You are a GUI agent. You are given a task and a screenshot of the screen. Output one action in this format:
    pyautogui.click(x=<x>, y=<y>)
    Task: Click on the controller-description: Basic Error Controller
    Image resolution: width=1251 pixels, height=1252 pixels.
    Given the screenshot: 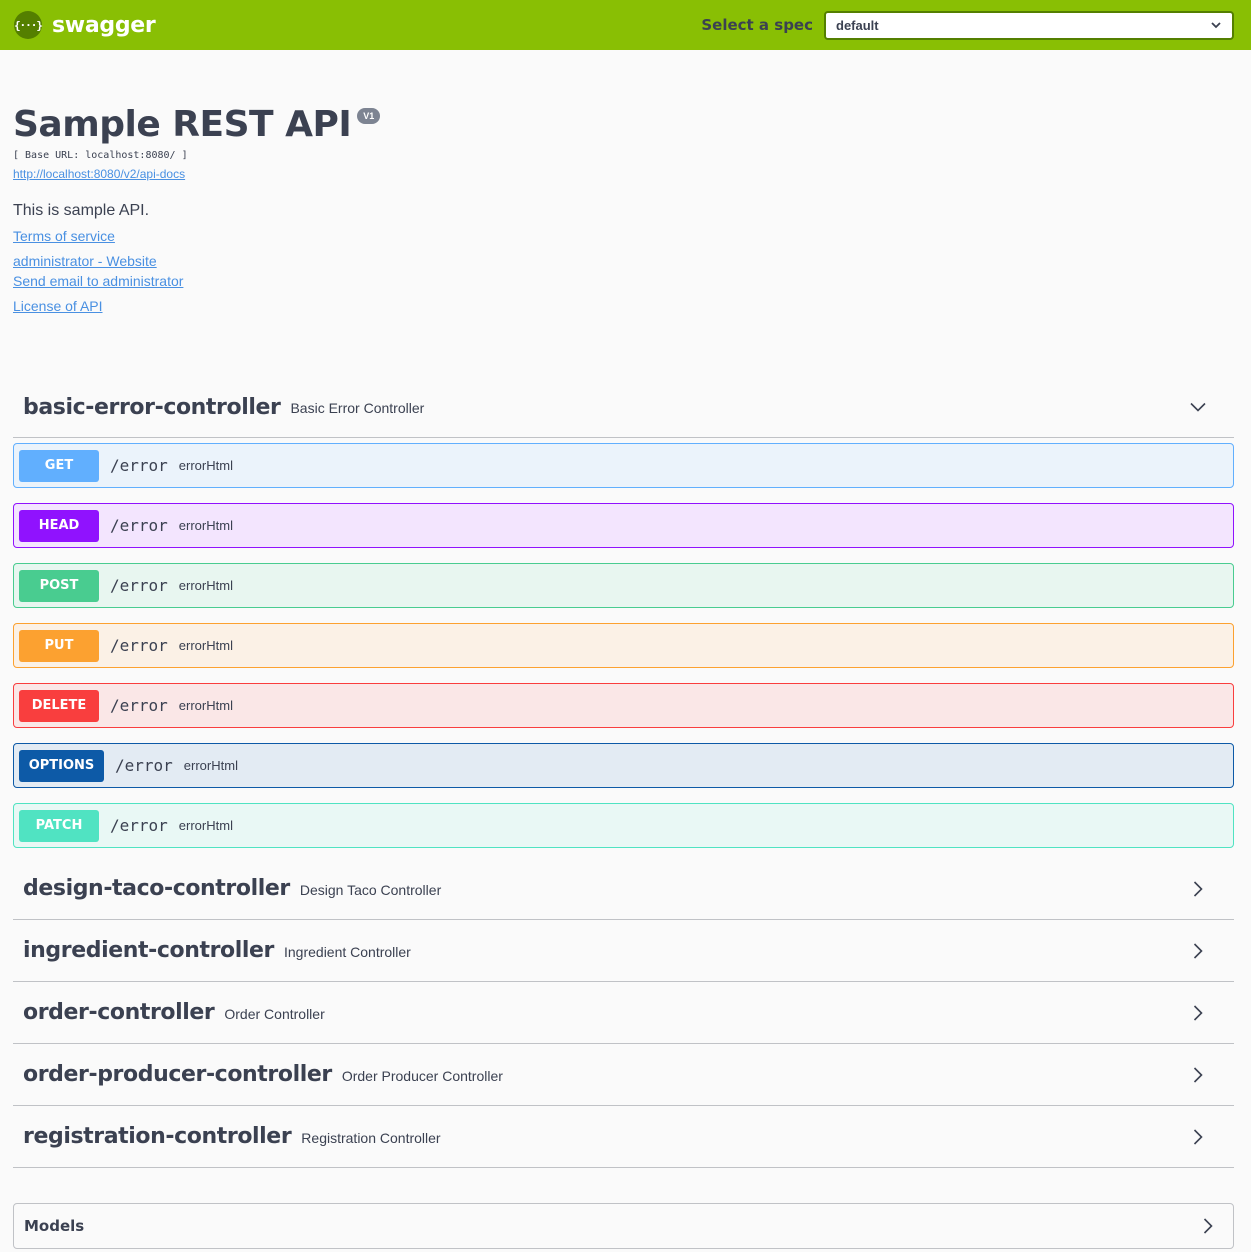 What is the action you would take?
    pyautogui.click(x=357, y=408)
    